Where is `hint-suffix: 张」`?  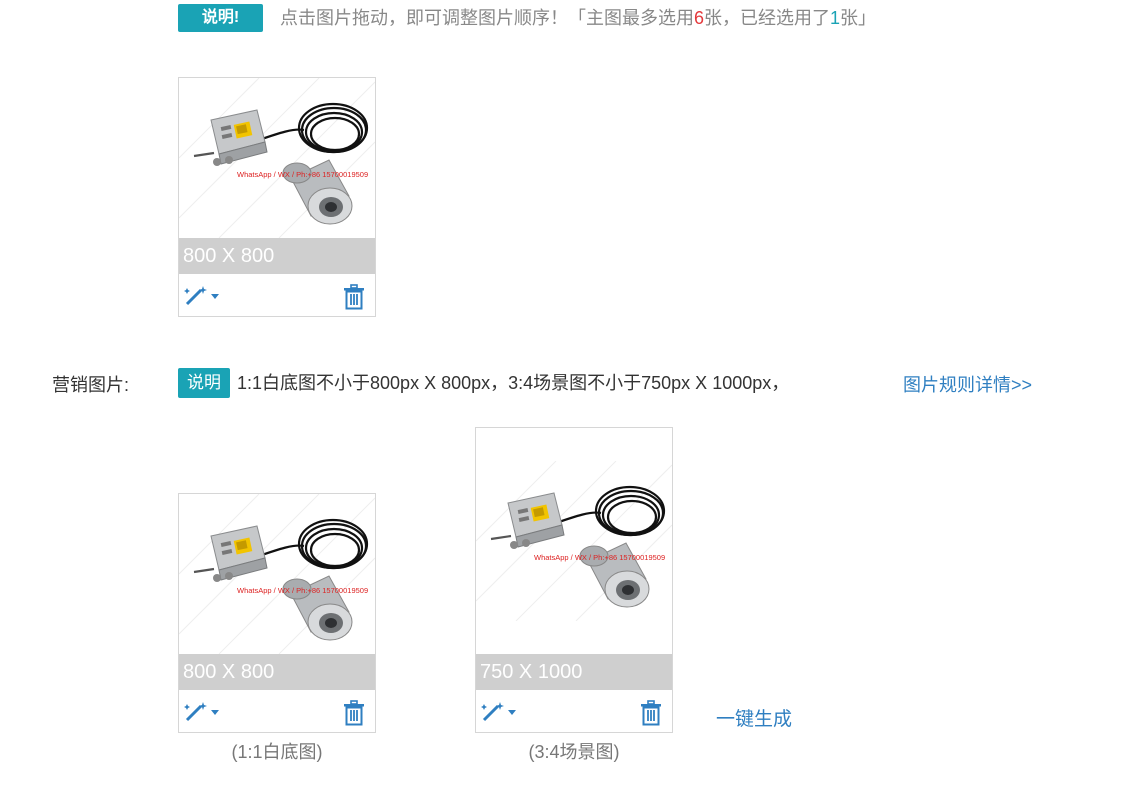
hint-suffix: 张」 is located at coordinates (858, 18).